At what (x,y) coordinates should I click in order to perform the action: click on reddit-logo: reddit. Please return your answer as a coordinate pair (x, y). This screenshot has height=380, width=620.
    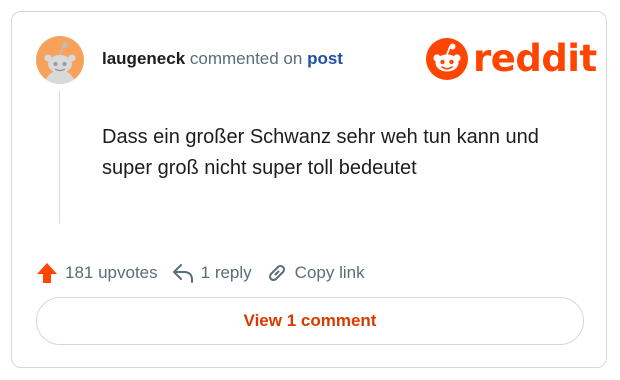
    Looking at the image, I should click on (511, 59).